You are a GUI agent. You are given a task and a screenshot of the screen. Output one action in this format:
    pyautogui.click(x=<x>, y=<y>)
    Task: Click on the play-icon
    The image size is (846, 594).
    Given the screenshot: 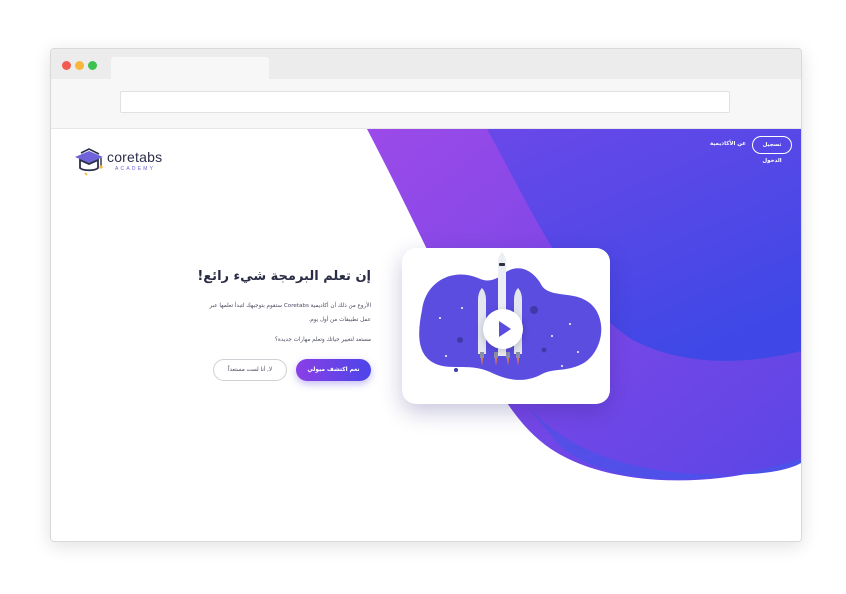 What is the action you would take?
    pyautogui.click(x=505, y=329)
    